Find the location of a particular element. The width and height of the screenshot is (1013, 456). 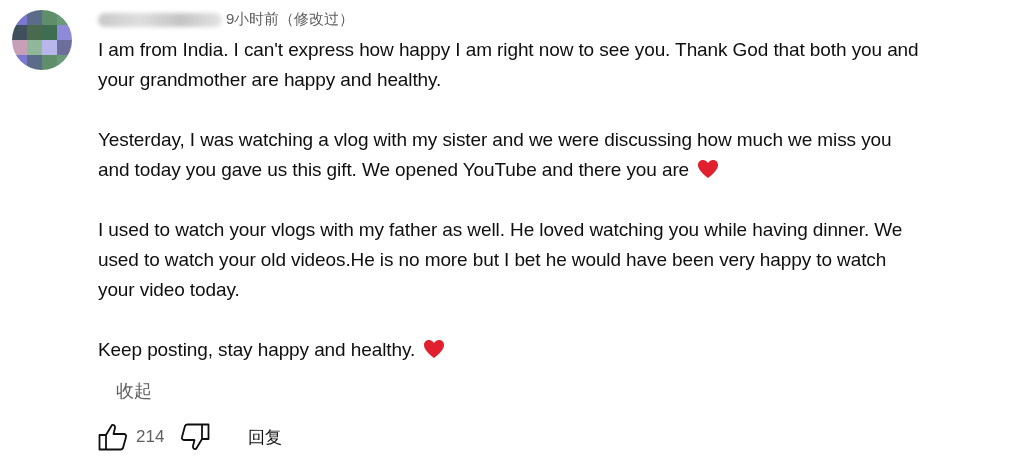

like-count: 214 is located at coordinates (150, 437).